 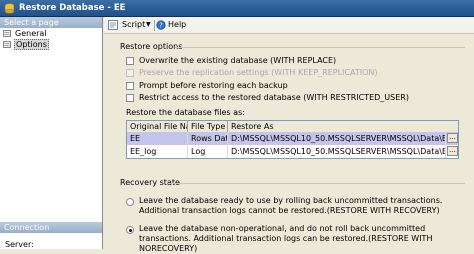 What do you see at coordinates (157, 151) in the screenshot?
I see `original-file-cell: EE_log` at bounding box center [157, 151].